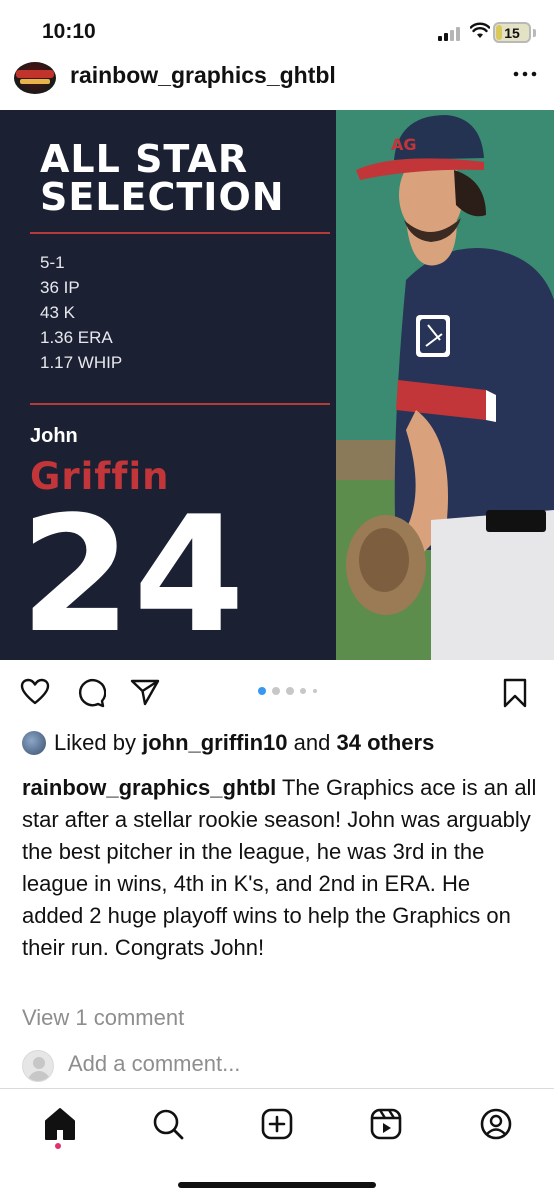  I want to click on heart-icon, so click(35, 692).